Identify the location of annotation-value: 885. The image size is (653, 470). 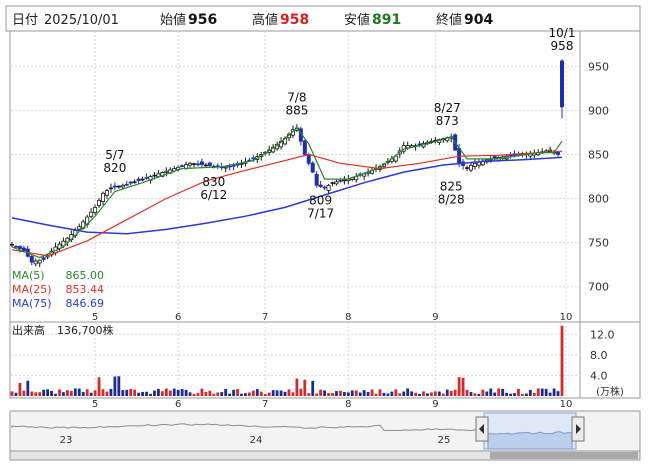
(296, 111).